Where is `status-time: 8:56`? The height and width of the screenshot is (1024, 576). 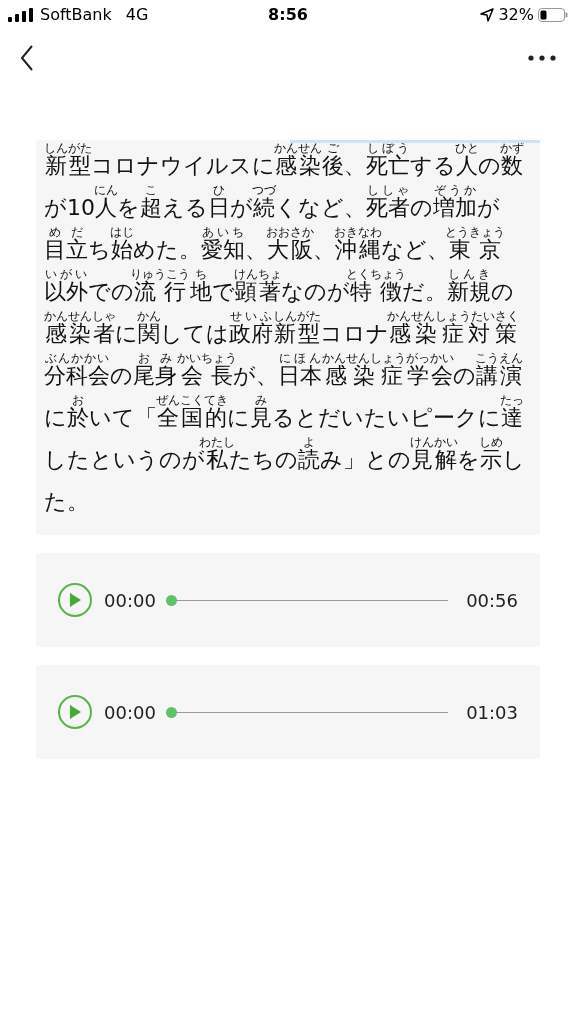 status-time: 8:56 is located at coordinates (288, 15).